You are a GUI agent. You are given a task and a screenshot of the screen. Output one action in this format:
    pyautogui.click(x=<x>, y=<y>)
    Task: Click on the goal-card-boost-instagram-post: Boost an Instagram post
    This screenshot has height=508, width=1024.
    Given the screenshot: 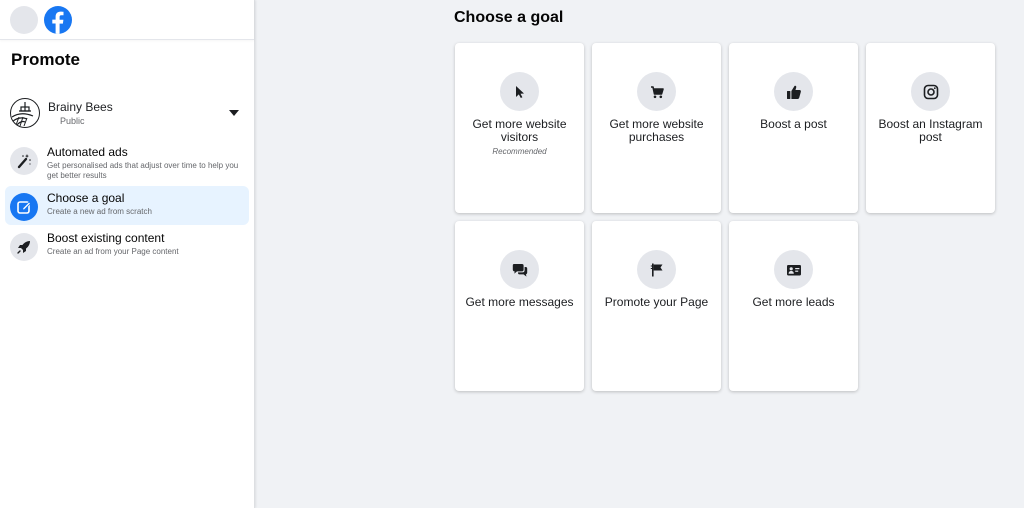 What is the action you would take?
    pyautogui.click(x=930, y=128)
    